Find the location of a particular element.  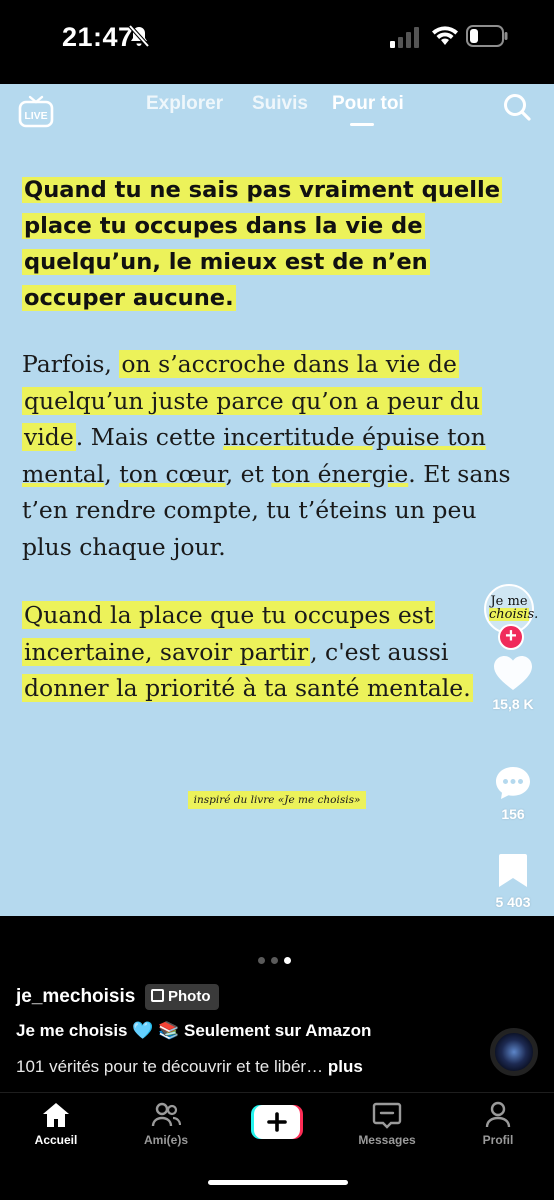

home-indicator is located at coordinates (278, 1182).